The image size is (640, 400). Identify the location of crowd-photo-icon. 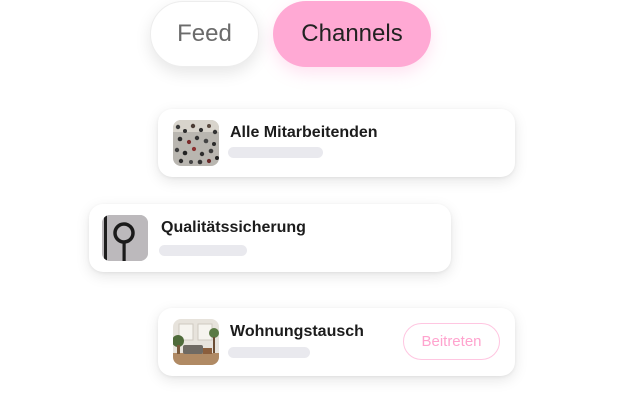
(196, 143).